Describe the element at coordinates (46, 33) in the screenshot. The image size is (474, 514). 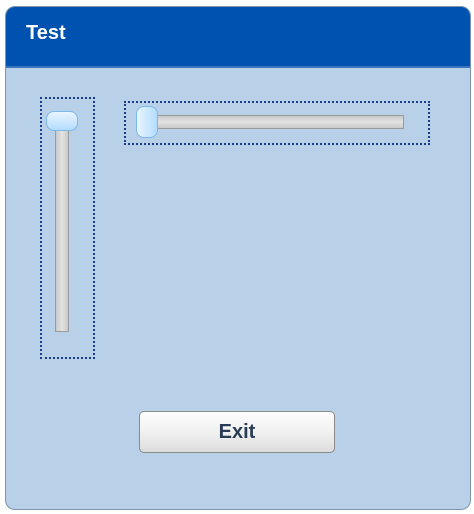
I see `window-title: Test` at that location.